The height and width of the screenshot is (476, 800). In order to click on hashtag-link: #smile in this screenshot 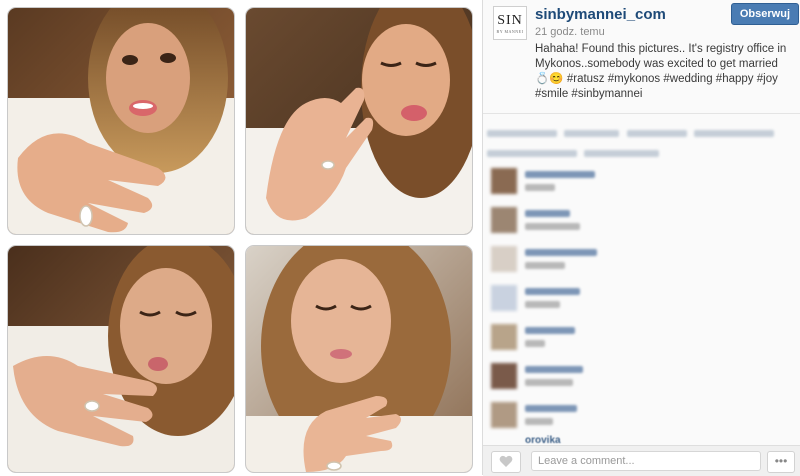, I will do `click(551, 94)`.